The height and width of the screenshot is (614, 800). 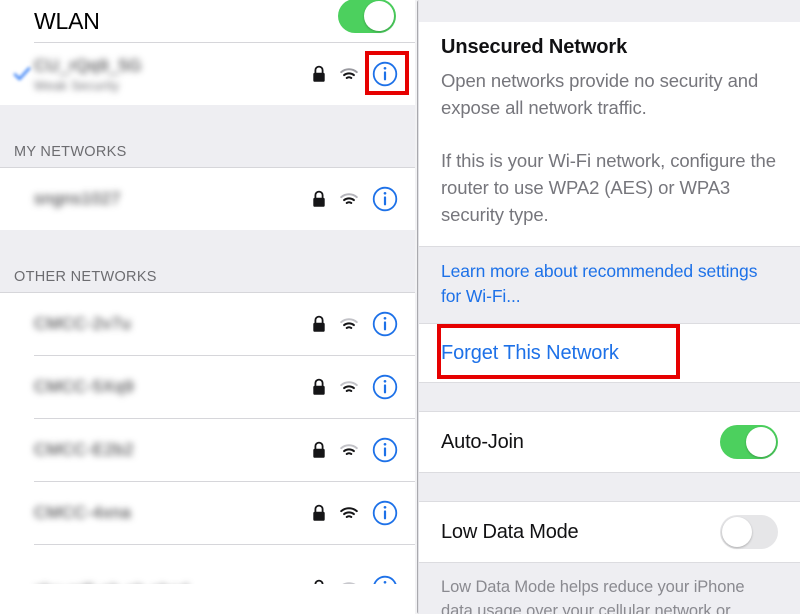 What do you see at coordinates (209, 261) in the screenshot?
I see `section-header-other-networks: OTHER NETWORKS` at bounding box center [209, 261].